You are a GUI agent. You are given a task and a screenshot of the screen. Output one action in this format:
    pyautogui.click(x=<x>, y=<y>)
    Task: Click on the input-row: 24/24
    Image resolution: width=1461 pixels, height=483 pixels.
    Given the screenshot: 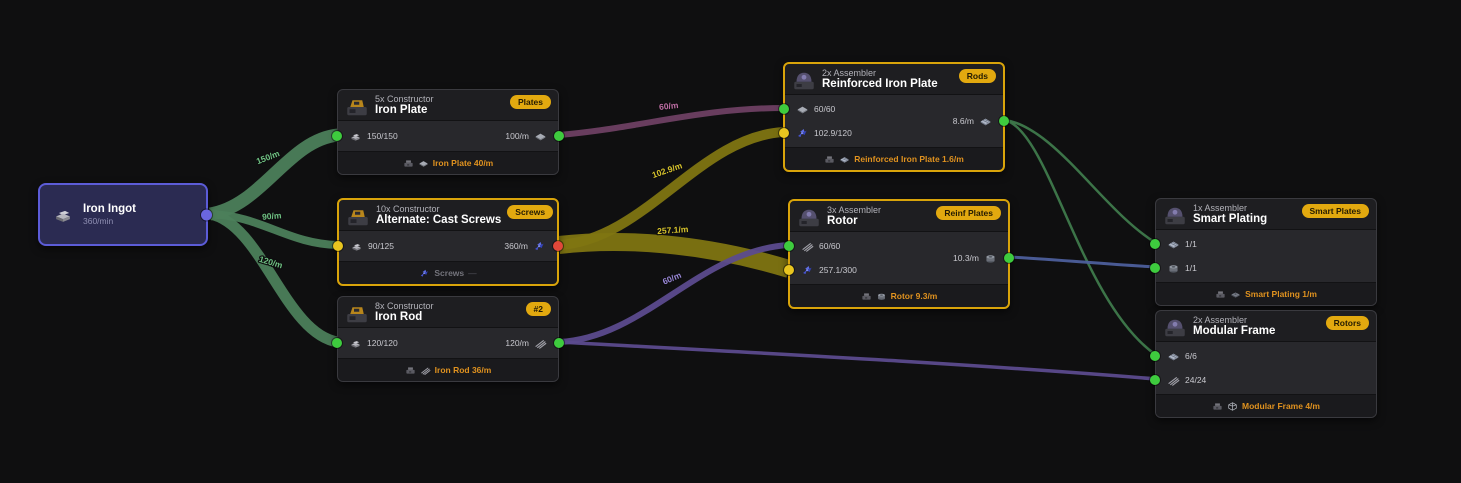 What is the action you would take?
    pyautogui.click(x=1263, y=380)
    